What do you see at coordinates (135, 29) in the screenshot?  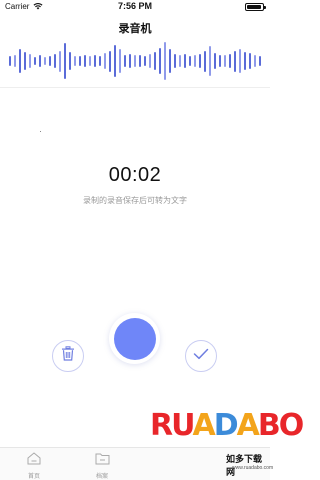 I see `page-title: 录音机` at bounding box center [135, 29].